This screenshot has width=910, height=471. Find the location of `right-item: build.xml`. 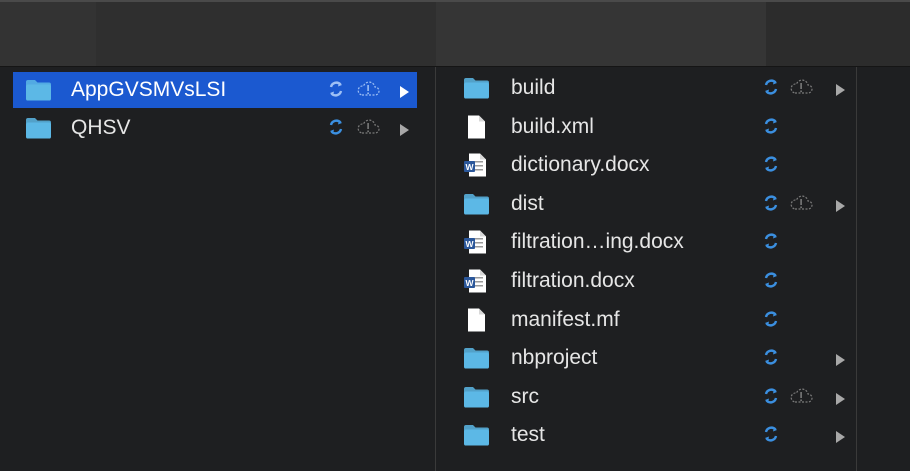

right-item: build.xml is located at coordinates (646, 127).